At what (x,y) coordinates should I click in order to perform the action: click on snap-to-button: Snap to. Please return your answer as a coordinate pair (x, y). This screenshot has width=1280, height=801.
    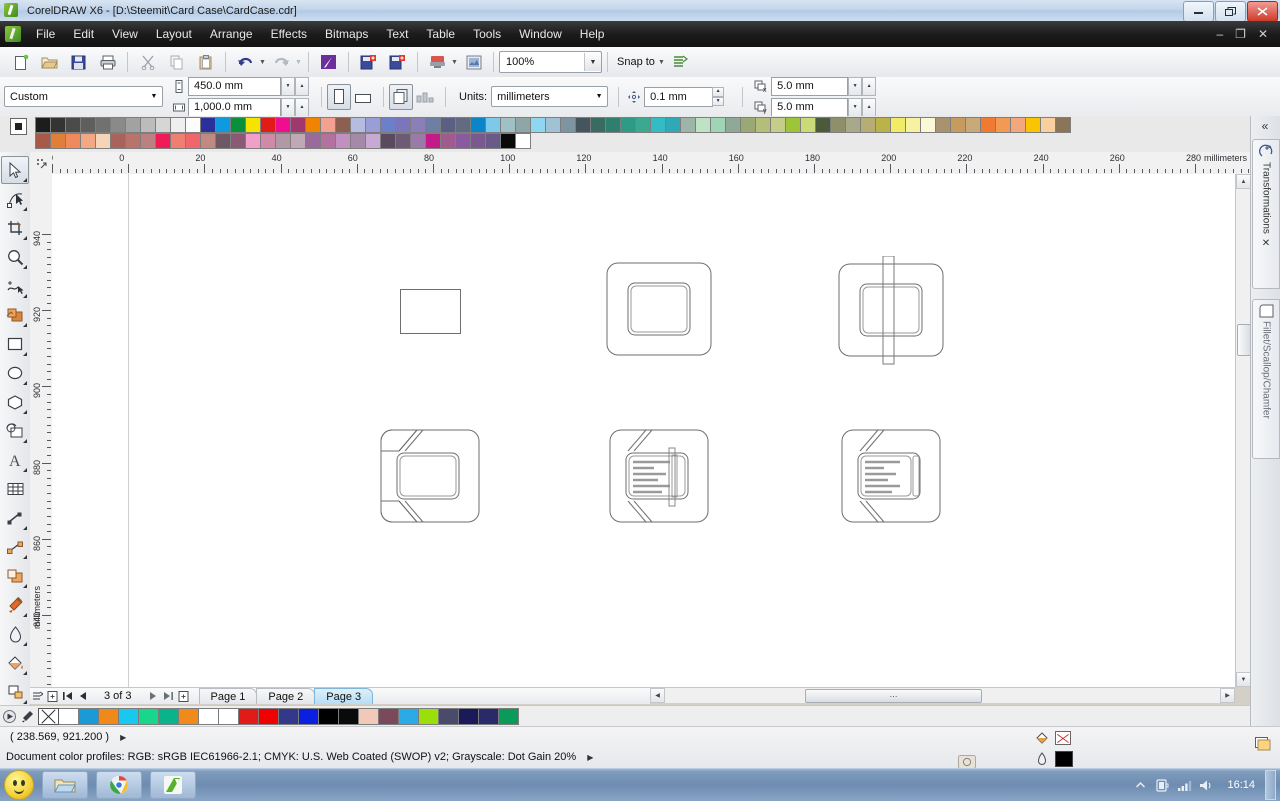
    Looking at the image, I should click on (636, 62).